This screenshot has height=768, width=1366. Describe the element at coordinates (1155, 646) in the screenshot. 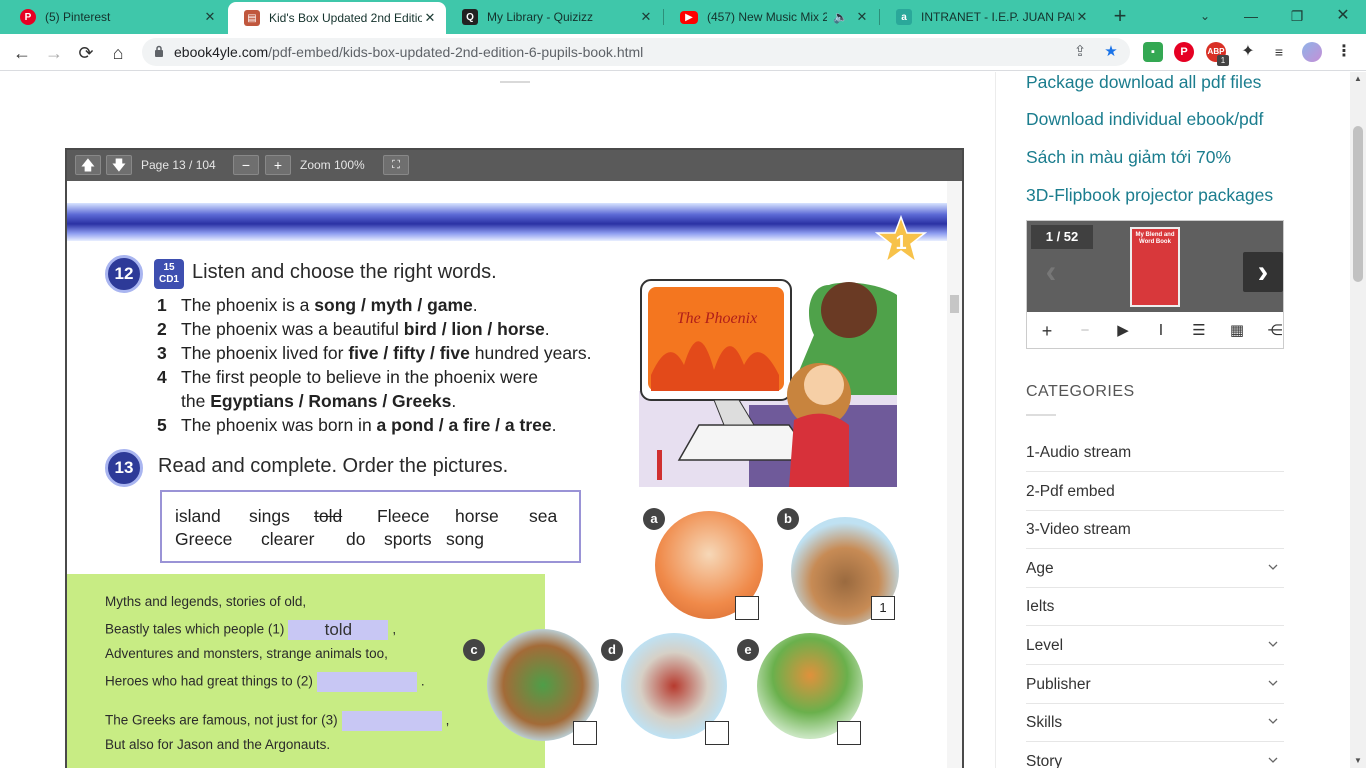

I see `category-item: Level` at that location.